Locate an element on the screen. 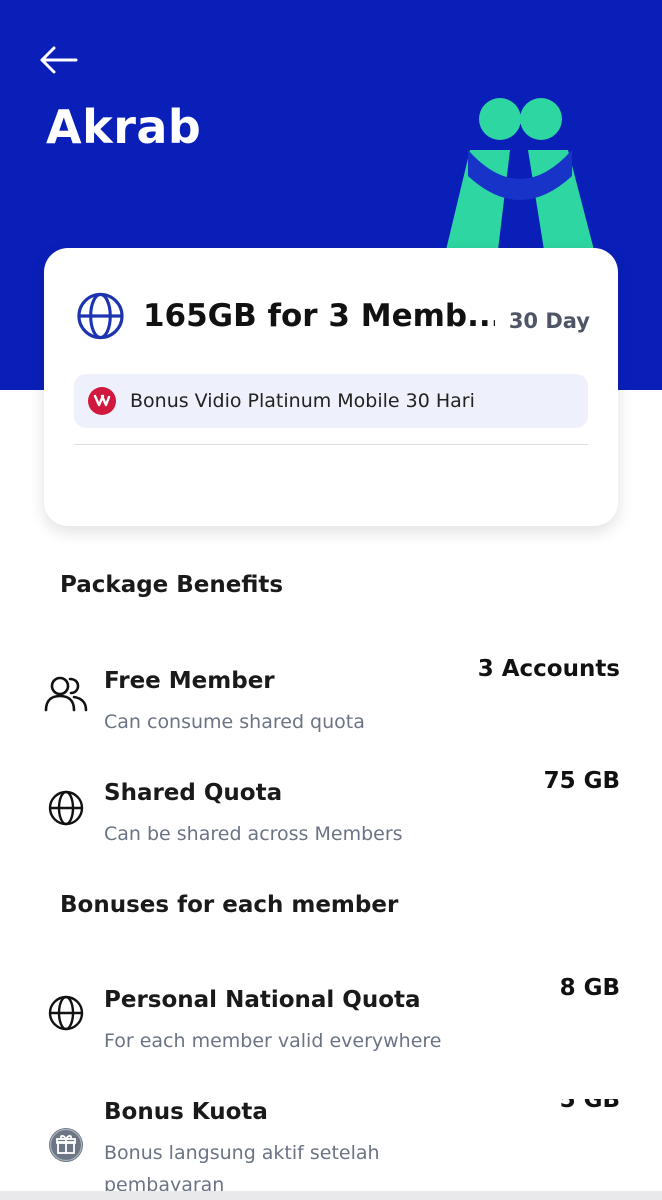 This screenshot has width=662, height=1200. page-title: Akrab is located at coordinates (124, 127).